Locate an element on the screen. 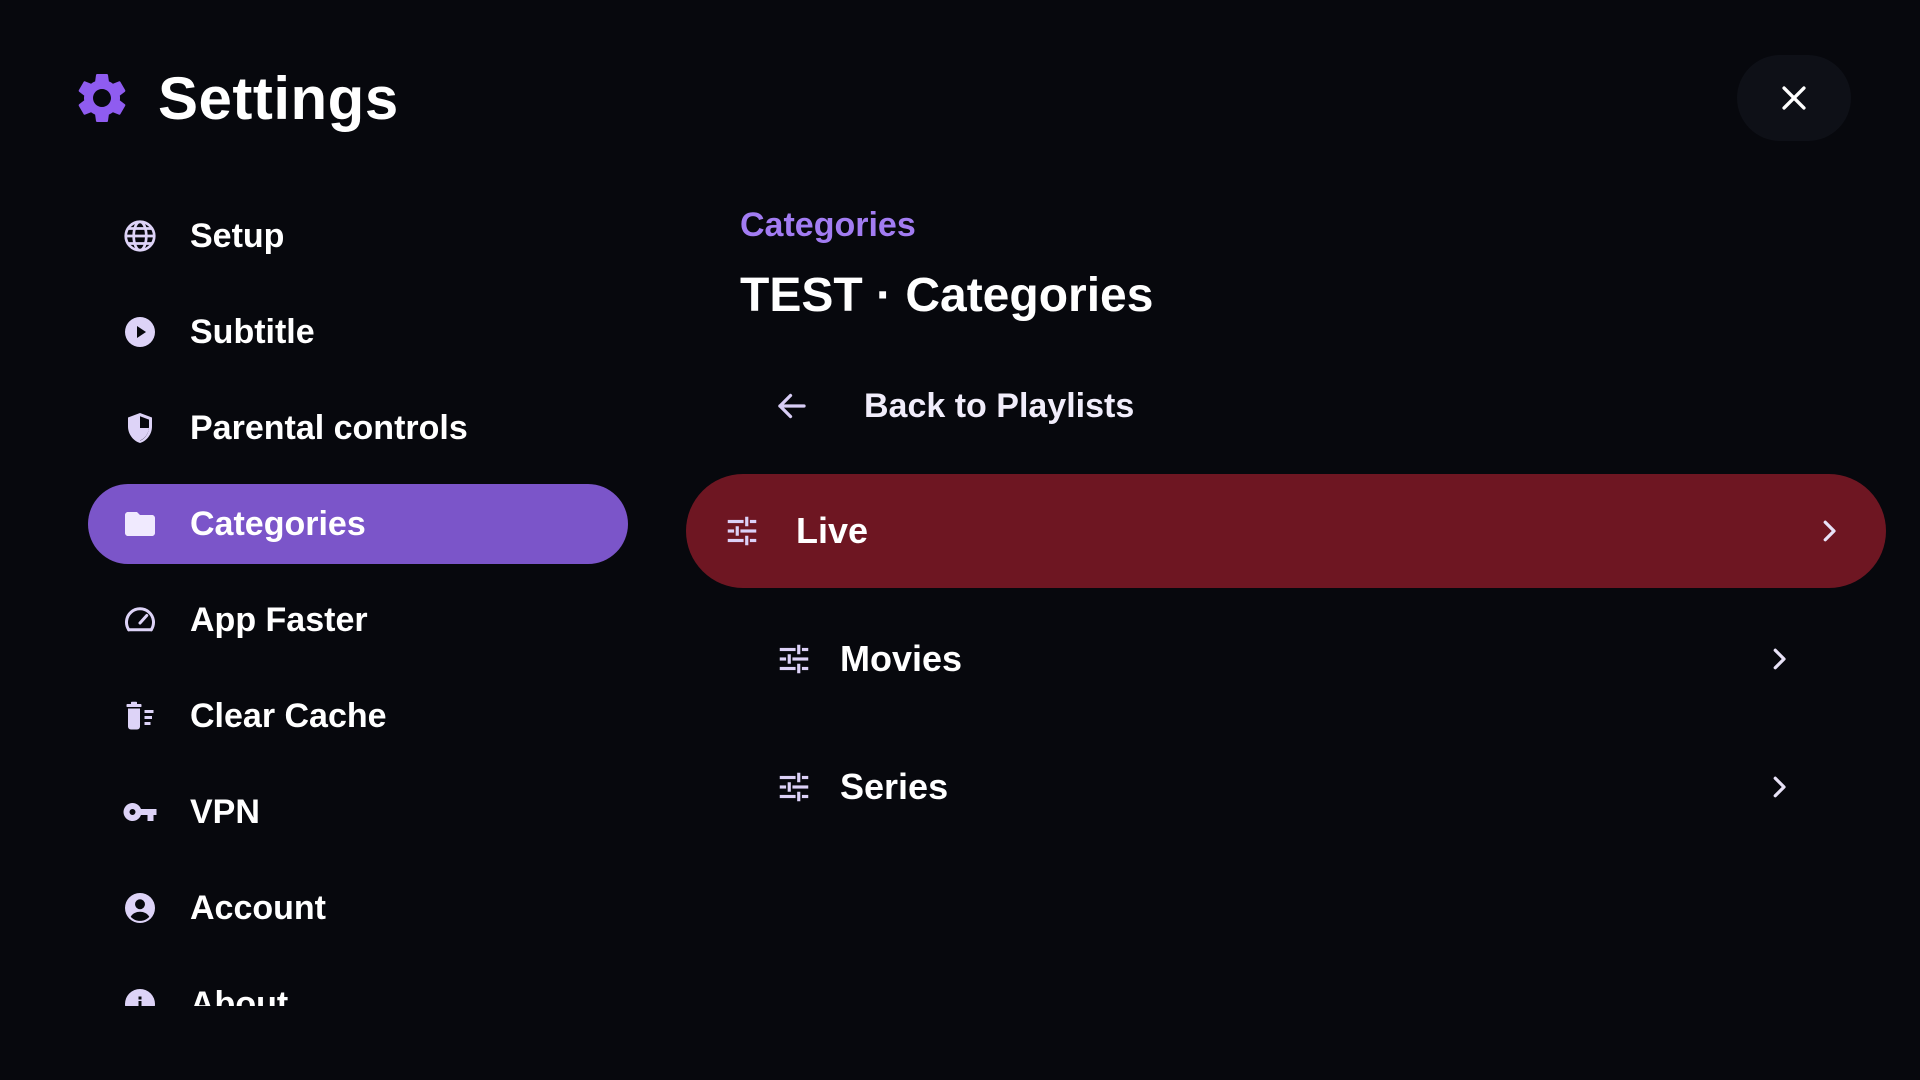 The image size is (1920, 1080). sidebar-item-parental-controls: Parental controls is located at coordinates (358, 428).